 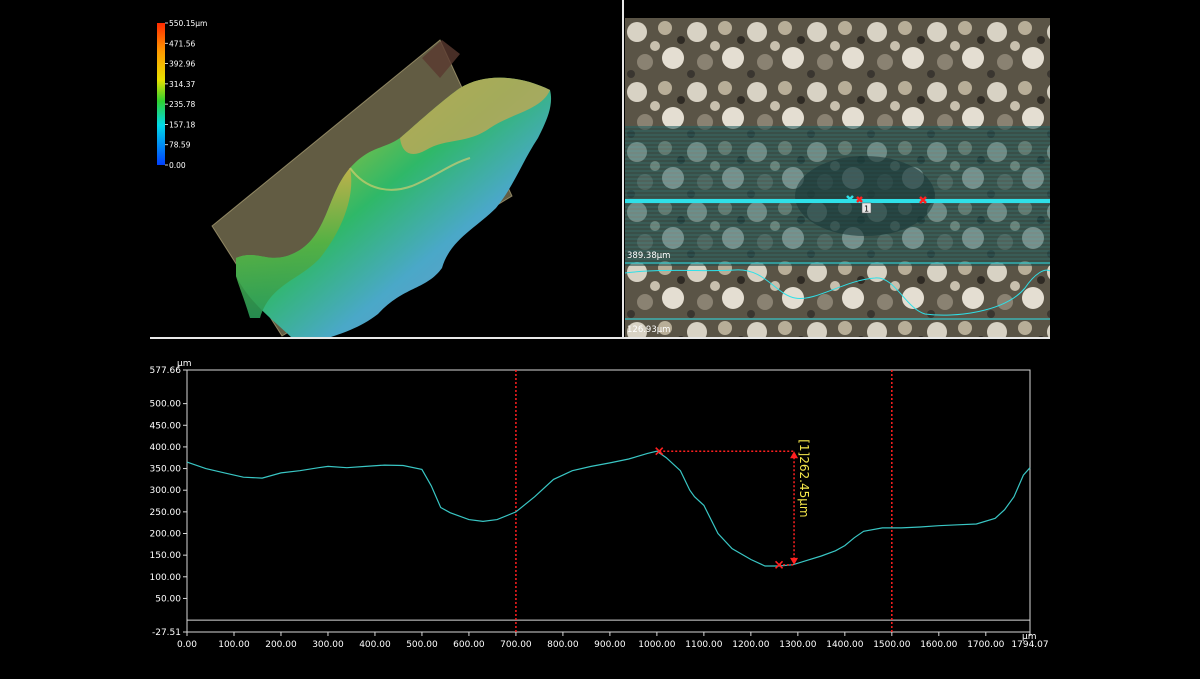 What do you see at coordinates (610, 645) in the screenshot?
I see `x-tick-label: 900.00` at bounding box center [610, 645].